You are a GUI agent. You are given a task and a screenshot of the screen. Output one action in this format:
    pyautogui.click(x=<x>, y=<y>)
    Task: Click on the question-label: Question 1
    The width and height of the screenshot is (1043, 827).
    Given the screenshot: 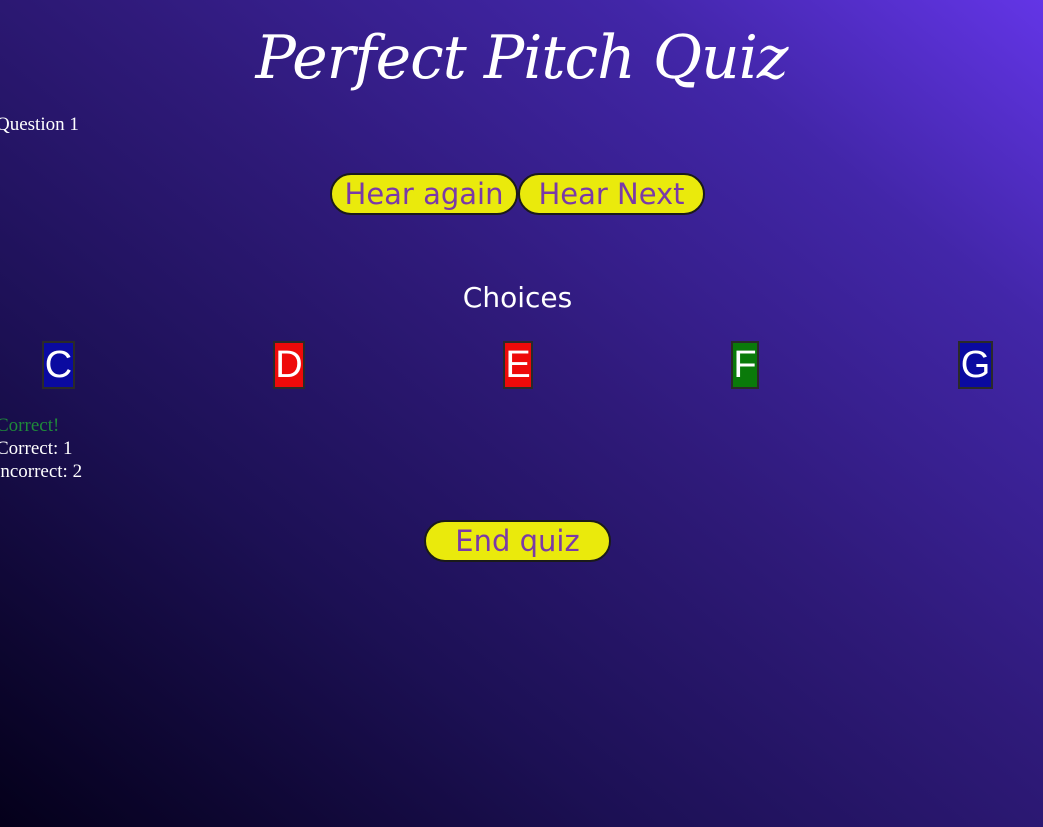 What is the action you would take?
    pyautogui.click(x=39, y=124)
    